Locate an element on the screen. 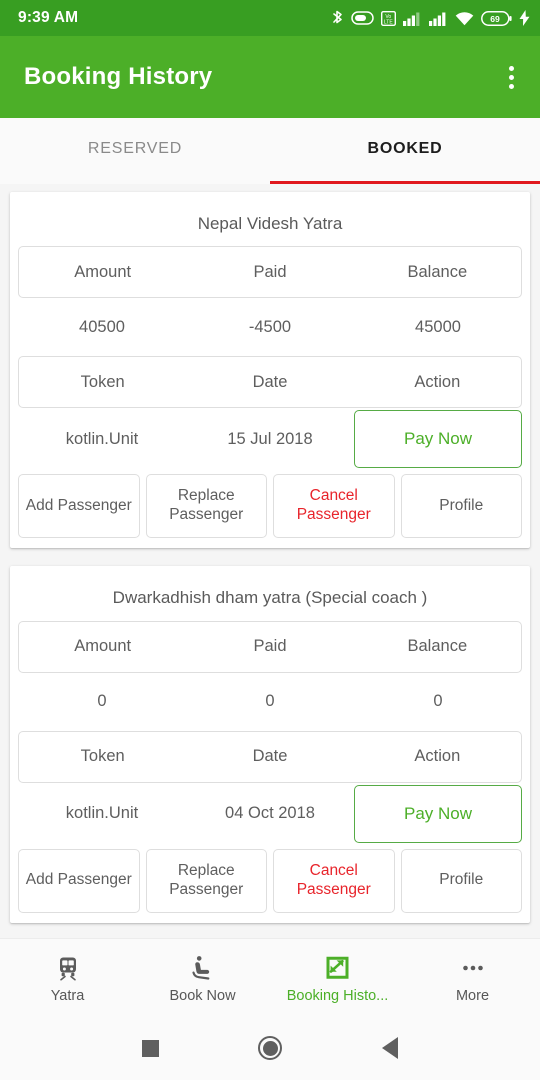  recent-apps-button is located at coordinates (150, 1048).